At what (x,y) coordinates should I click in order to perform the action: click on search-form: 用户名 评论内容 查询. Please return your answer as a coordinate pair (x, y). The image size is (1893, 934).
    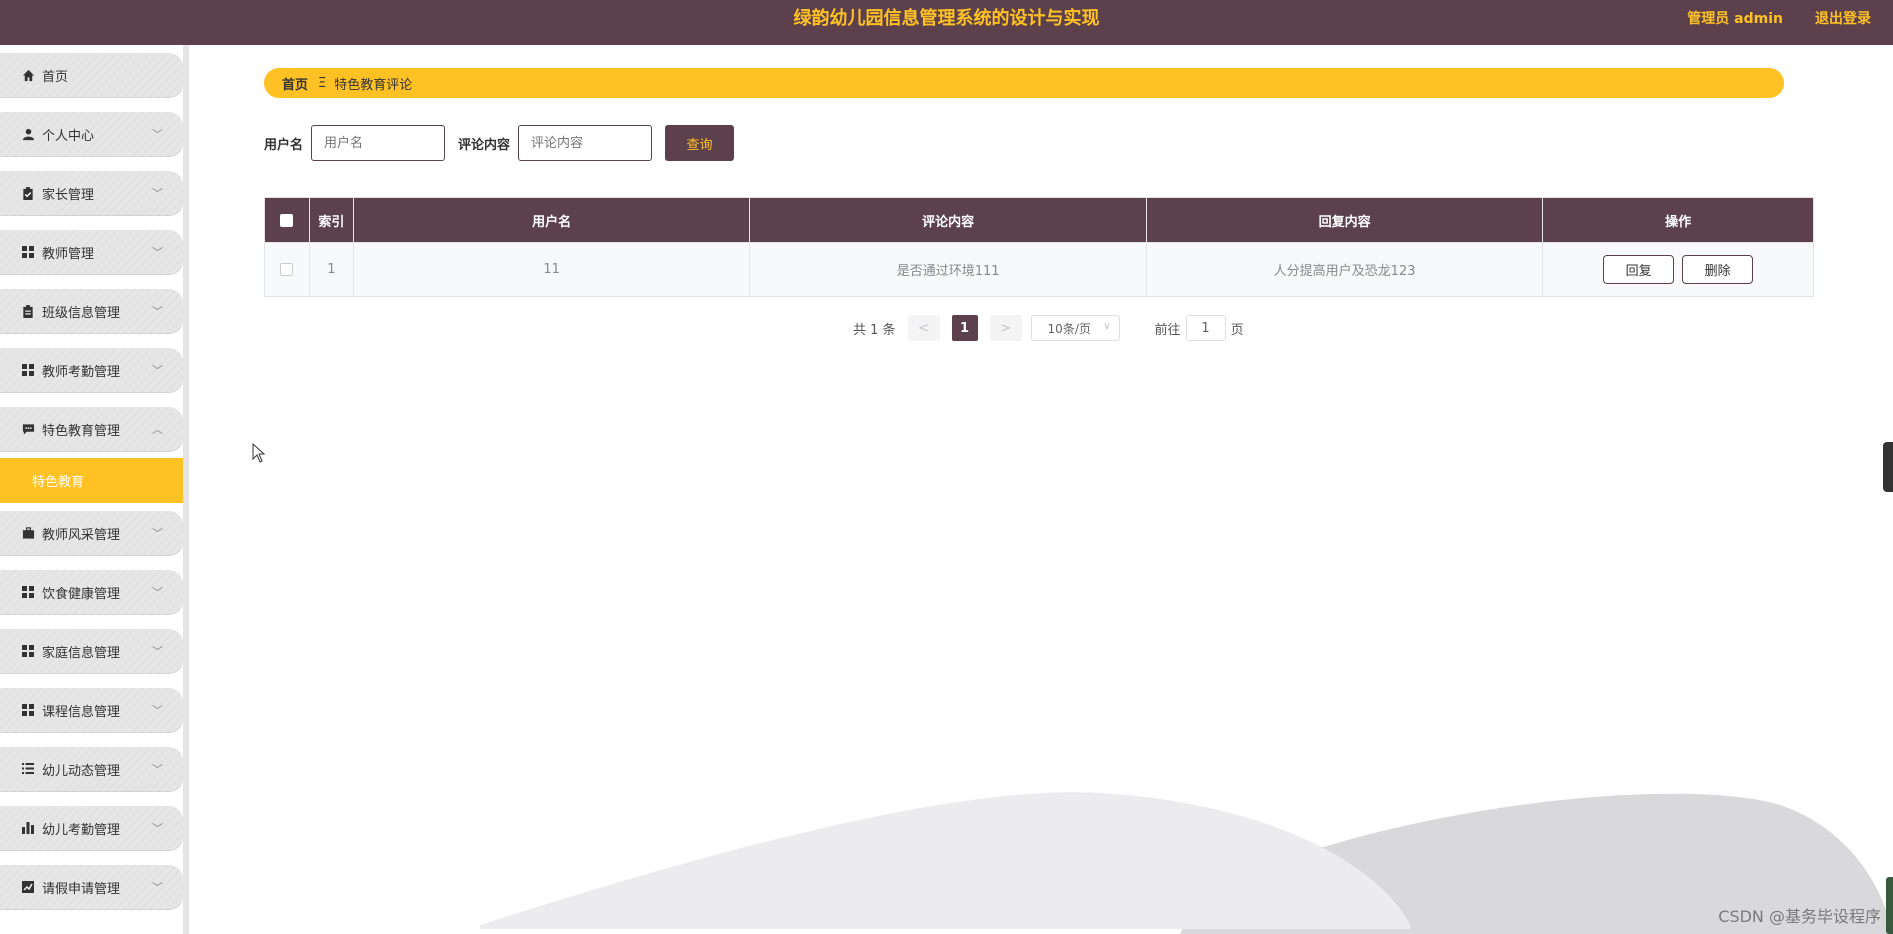
    Looking at the image, I should click on (499, 143).